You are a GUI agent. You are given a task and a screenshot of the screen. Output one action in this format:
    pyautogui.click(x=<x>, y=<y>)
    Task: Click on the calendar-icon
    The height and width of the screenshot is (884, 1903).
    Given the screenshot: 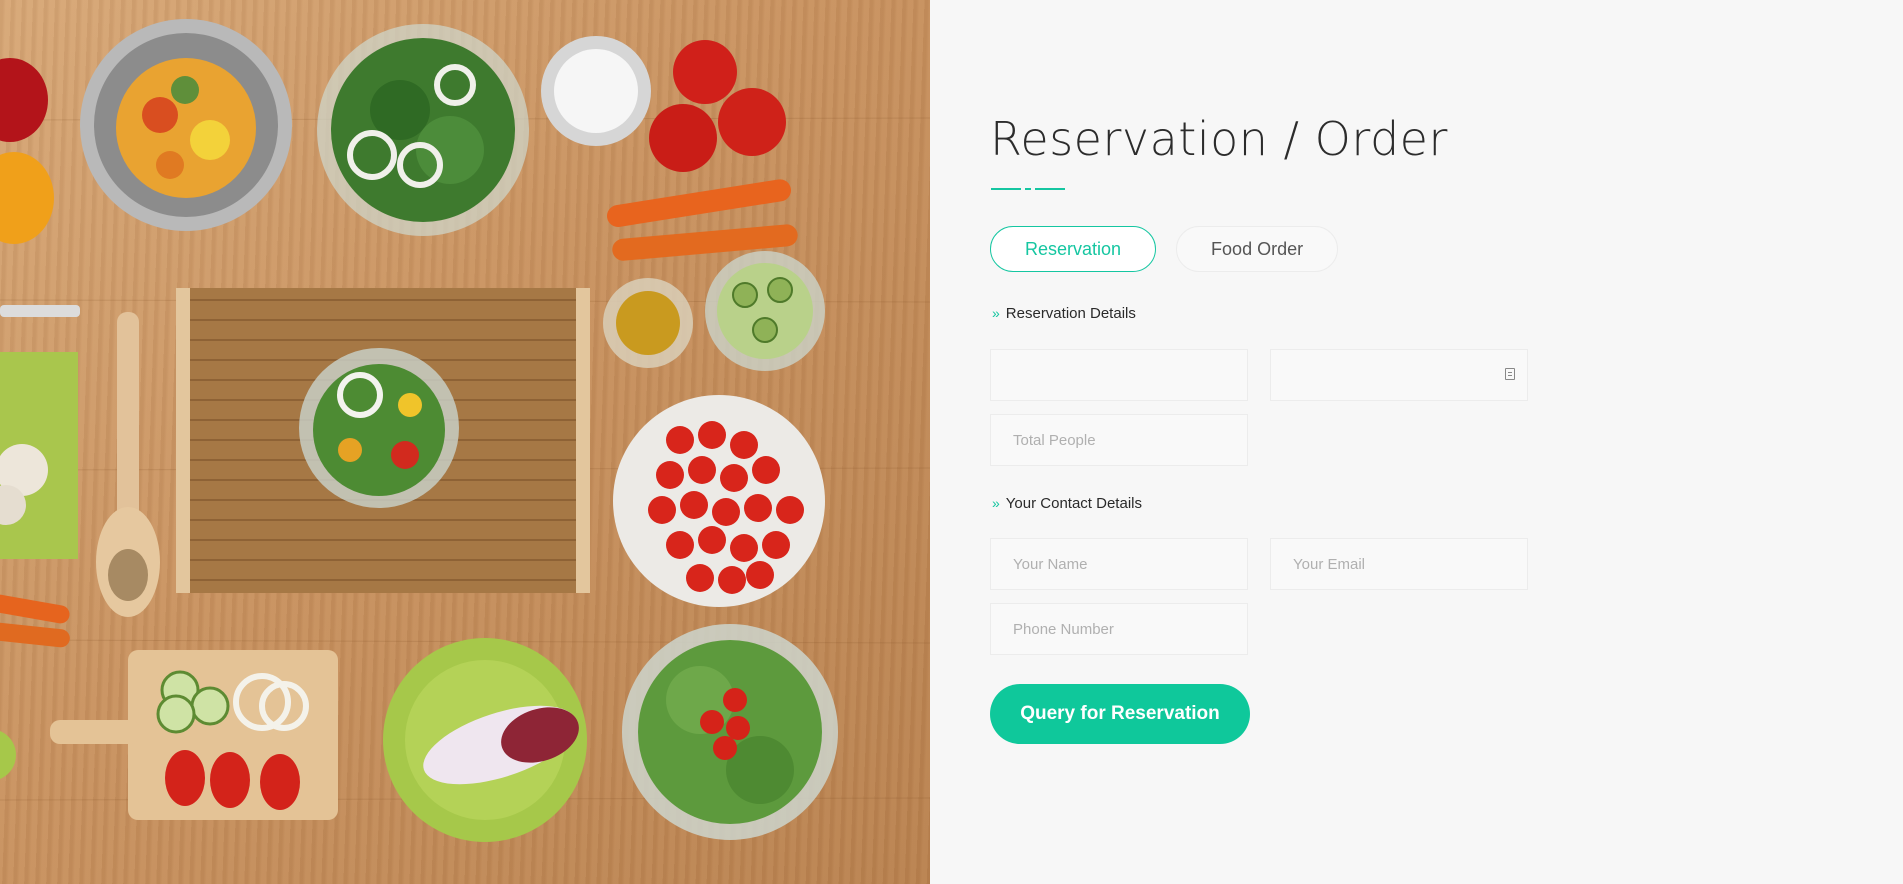 What is the action you would take?
    pyautogui.click(x=1510, y=374)
    